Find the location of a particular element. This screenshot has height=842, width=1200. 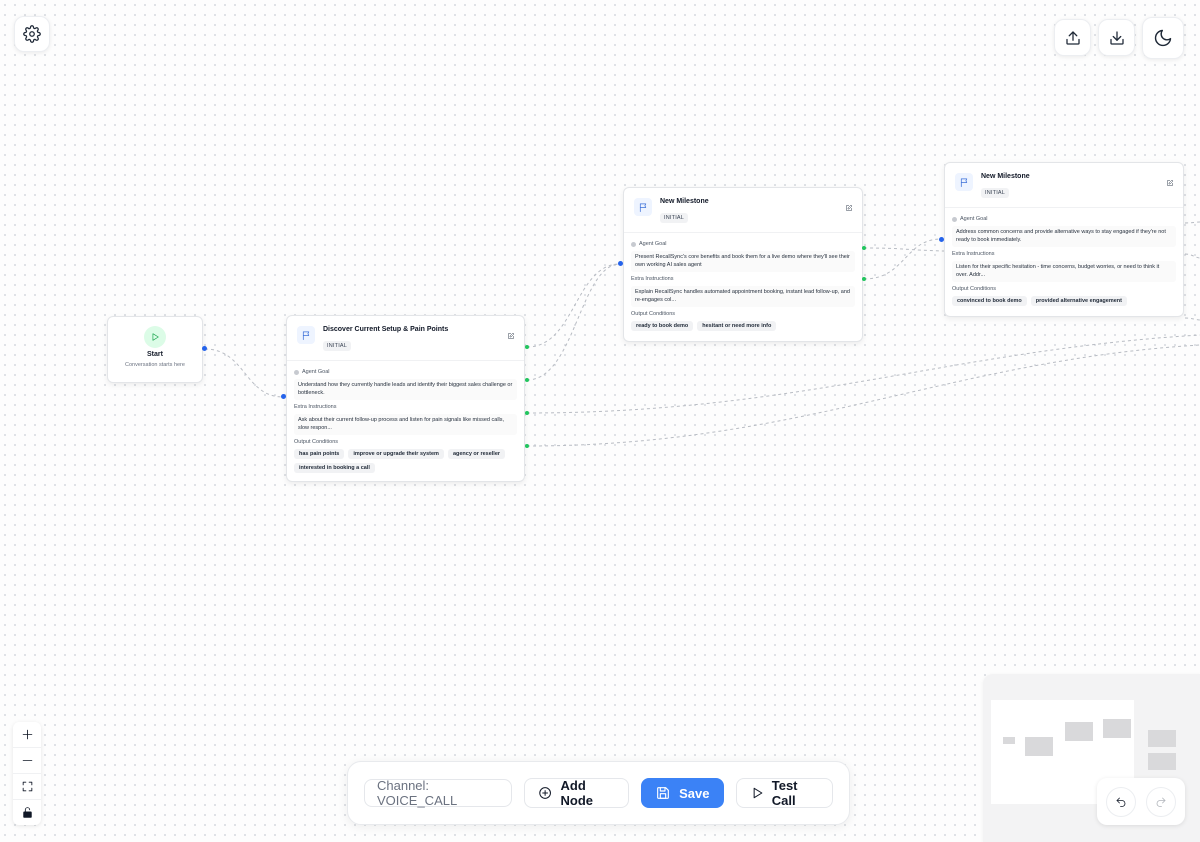

edge-offscreen-c is located at coordinates (1192, 319).